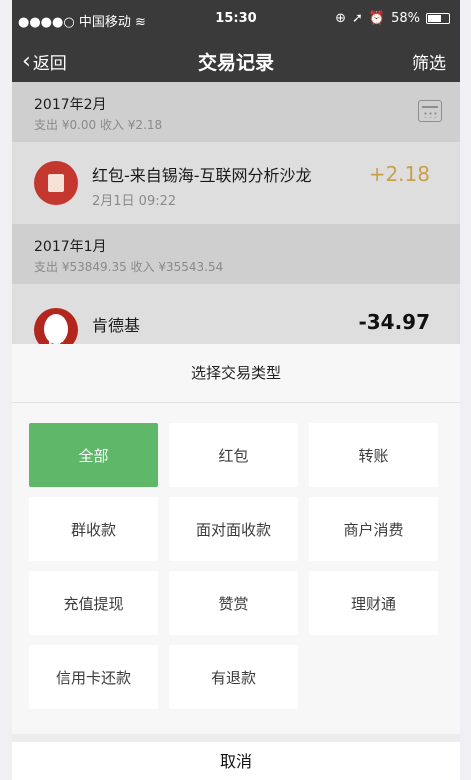 The width and height of the screenshot is (471, 780). What do you see at coordinates (235, 63) in the screenshot?
I see `page-title: 交易记录` at bounding box center [235, 63].